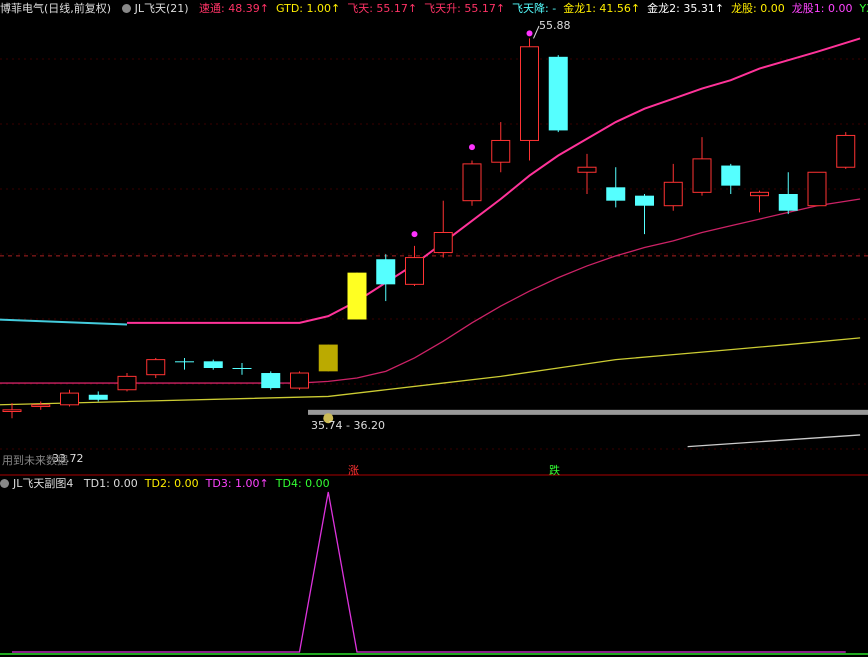 This screenshot has height=657, width=868. I want to click on indicator-toggle: JL飞天(21), so click(155, 8).